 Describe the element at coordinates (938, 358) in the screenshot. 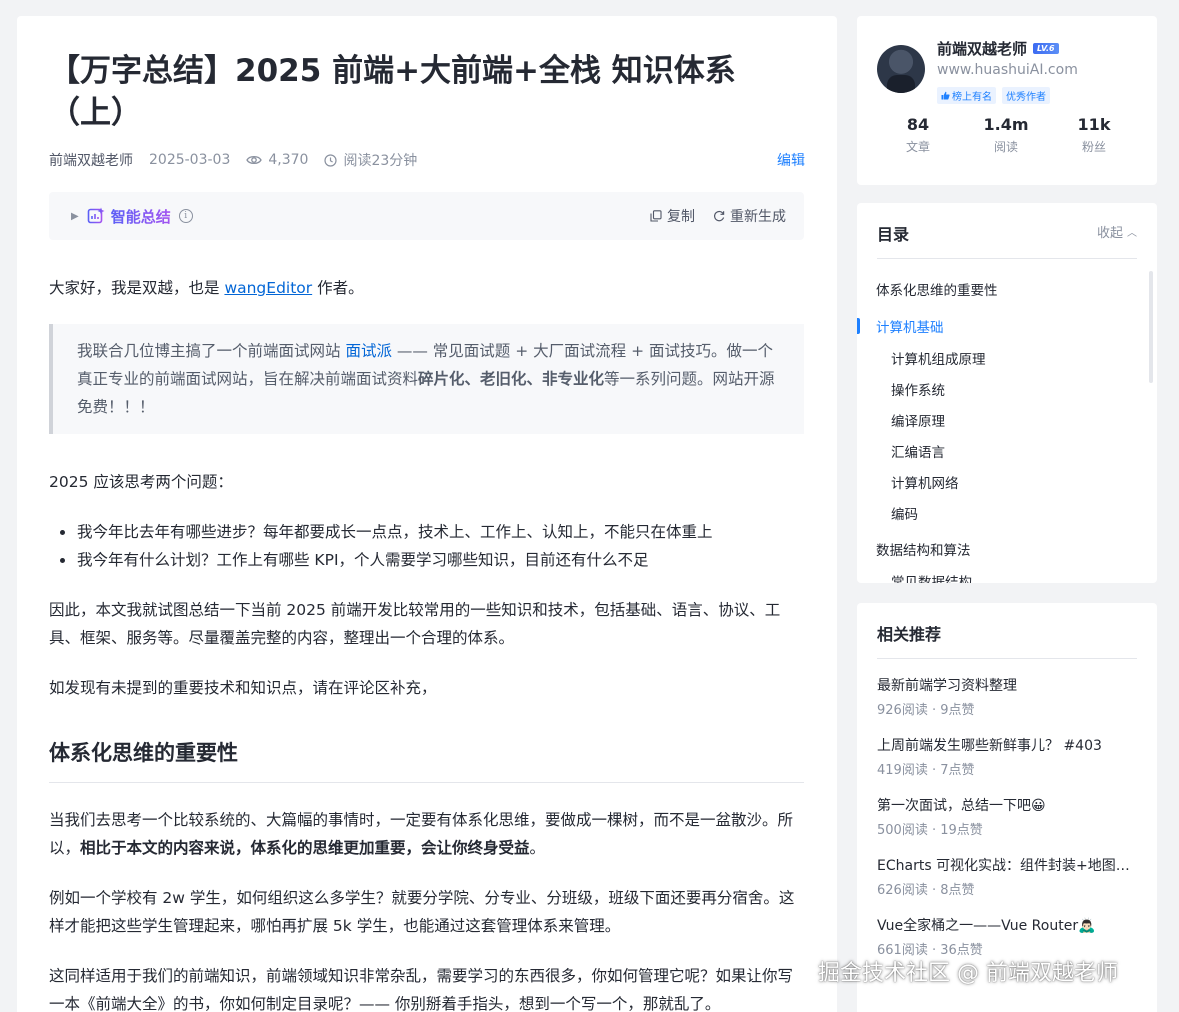

I see `toc-item: 计算机组成原理` at that location.